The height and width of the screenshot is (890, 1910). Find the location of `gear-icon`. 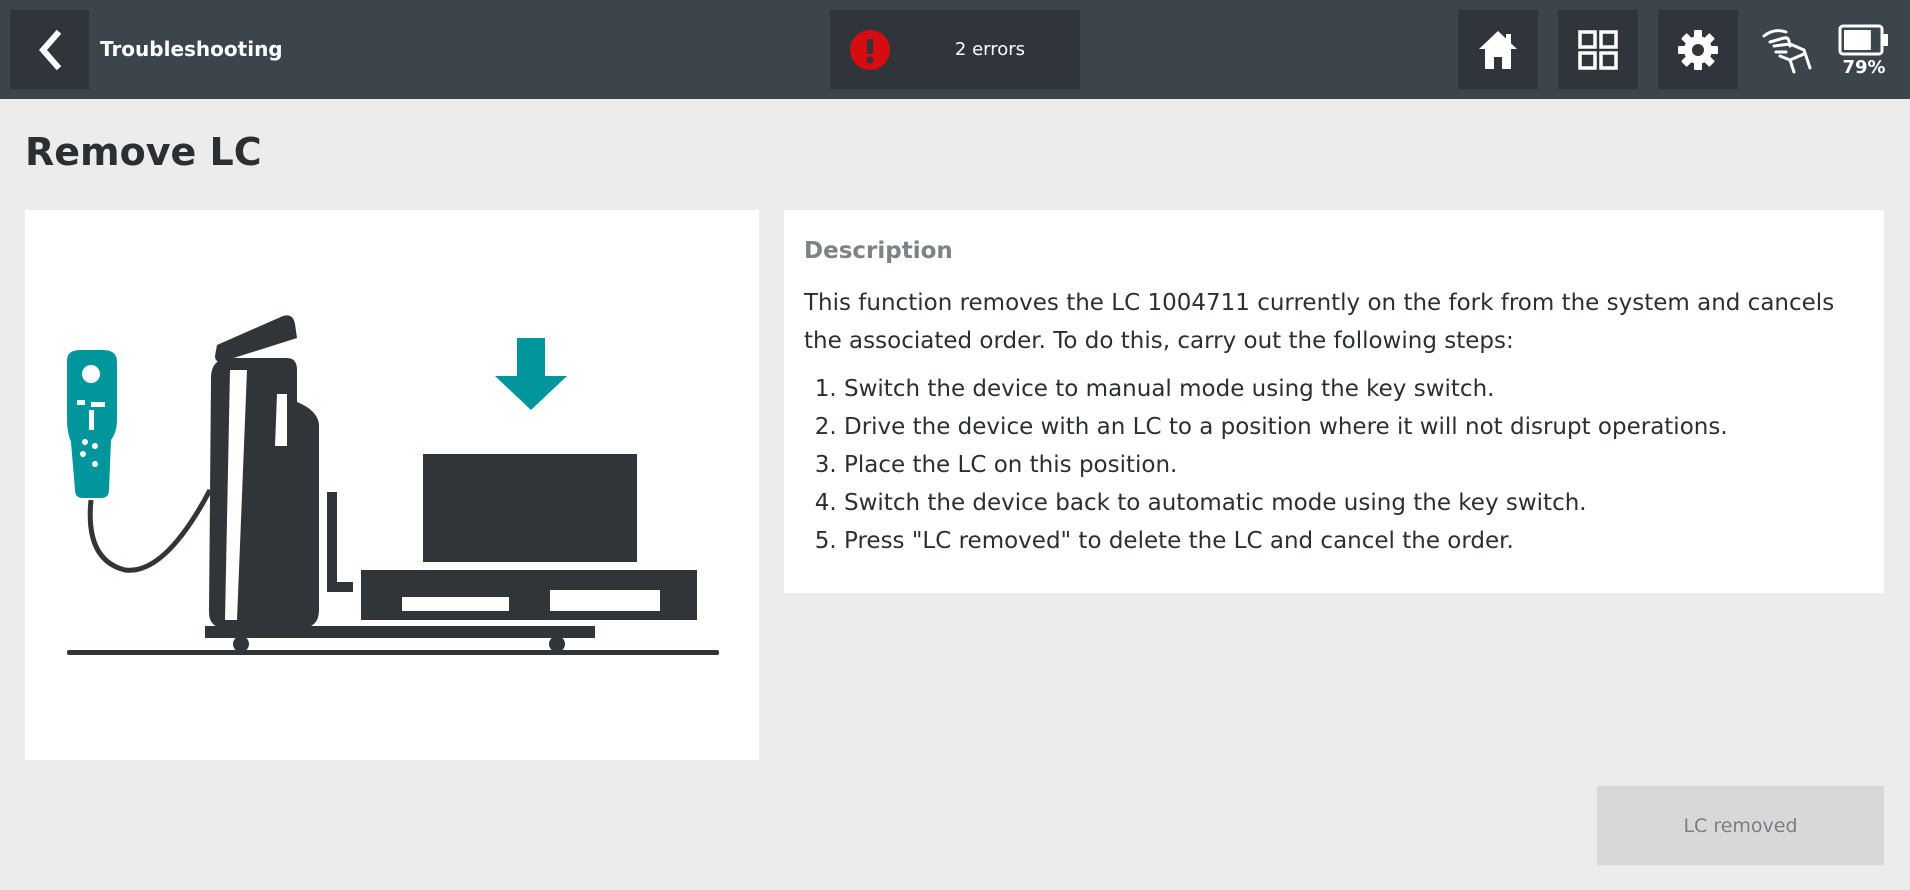

gear-icon is located at coordinates (1698, 49).